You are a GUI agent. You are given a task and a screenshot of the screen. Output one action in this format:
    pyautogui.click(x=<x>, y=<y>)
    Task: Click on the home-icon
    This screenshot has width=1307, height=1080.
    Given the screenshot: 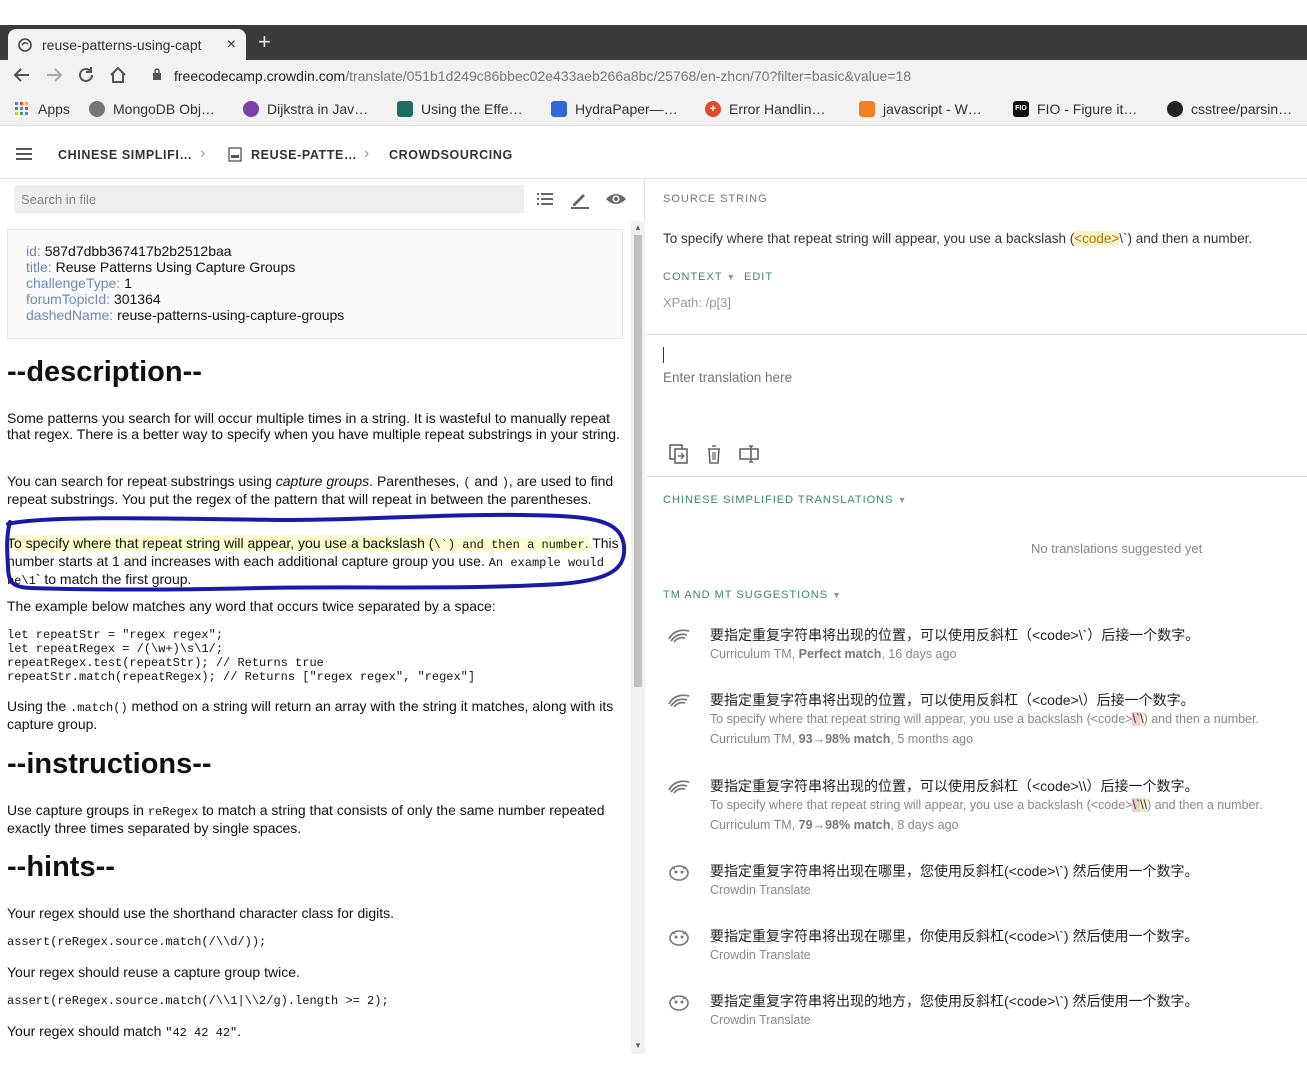 What is the action you would take?
    pyautogui.click(x=118, y=78)
    